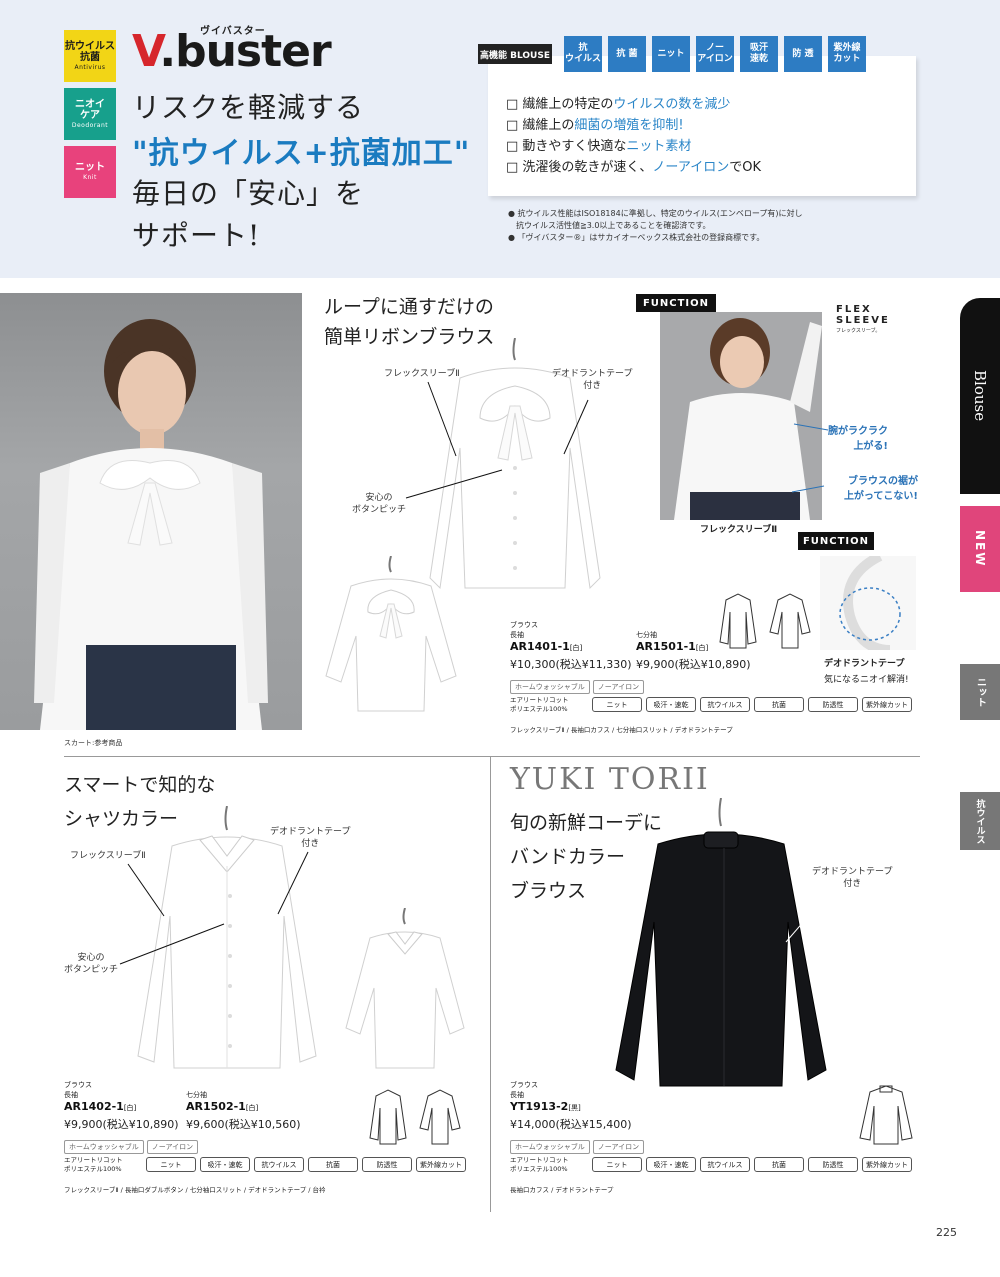 This screenshot has height=1277, width=1000. What do you see at coordinates (646, 635) in the screenshot?
I see `sleeve-type-7: 七分袖` at bounding box center [646, 635].